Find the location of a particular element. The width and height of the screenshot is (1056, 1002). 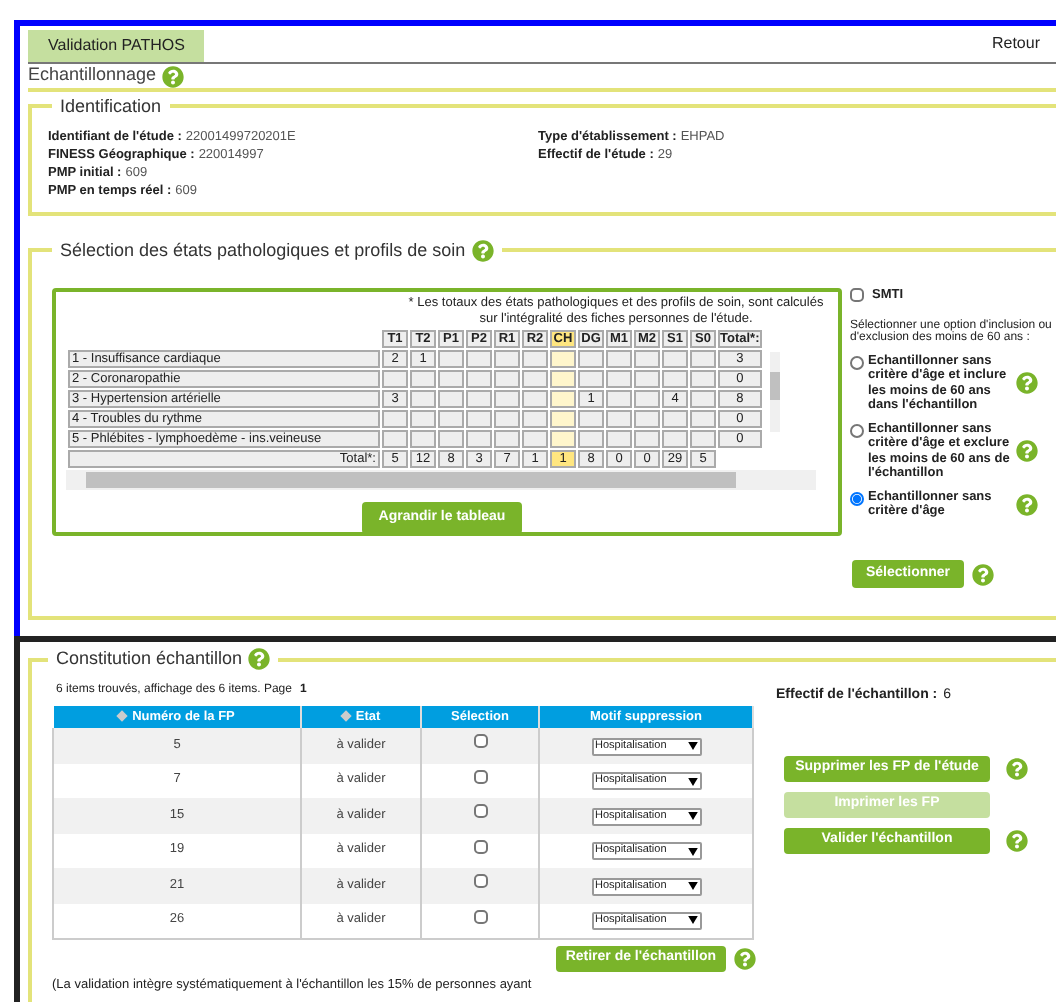

smti-checkbox is located at coordinates (857, 295).